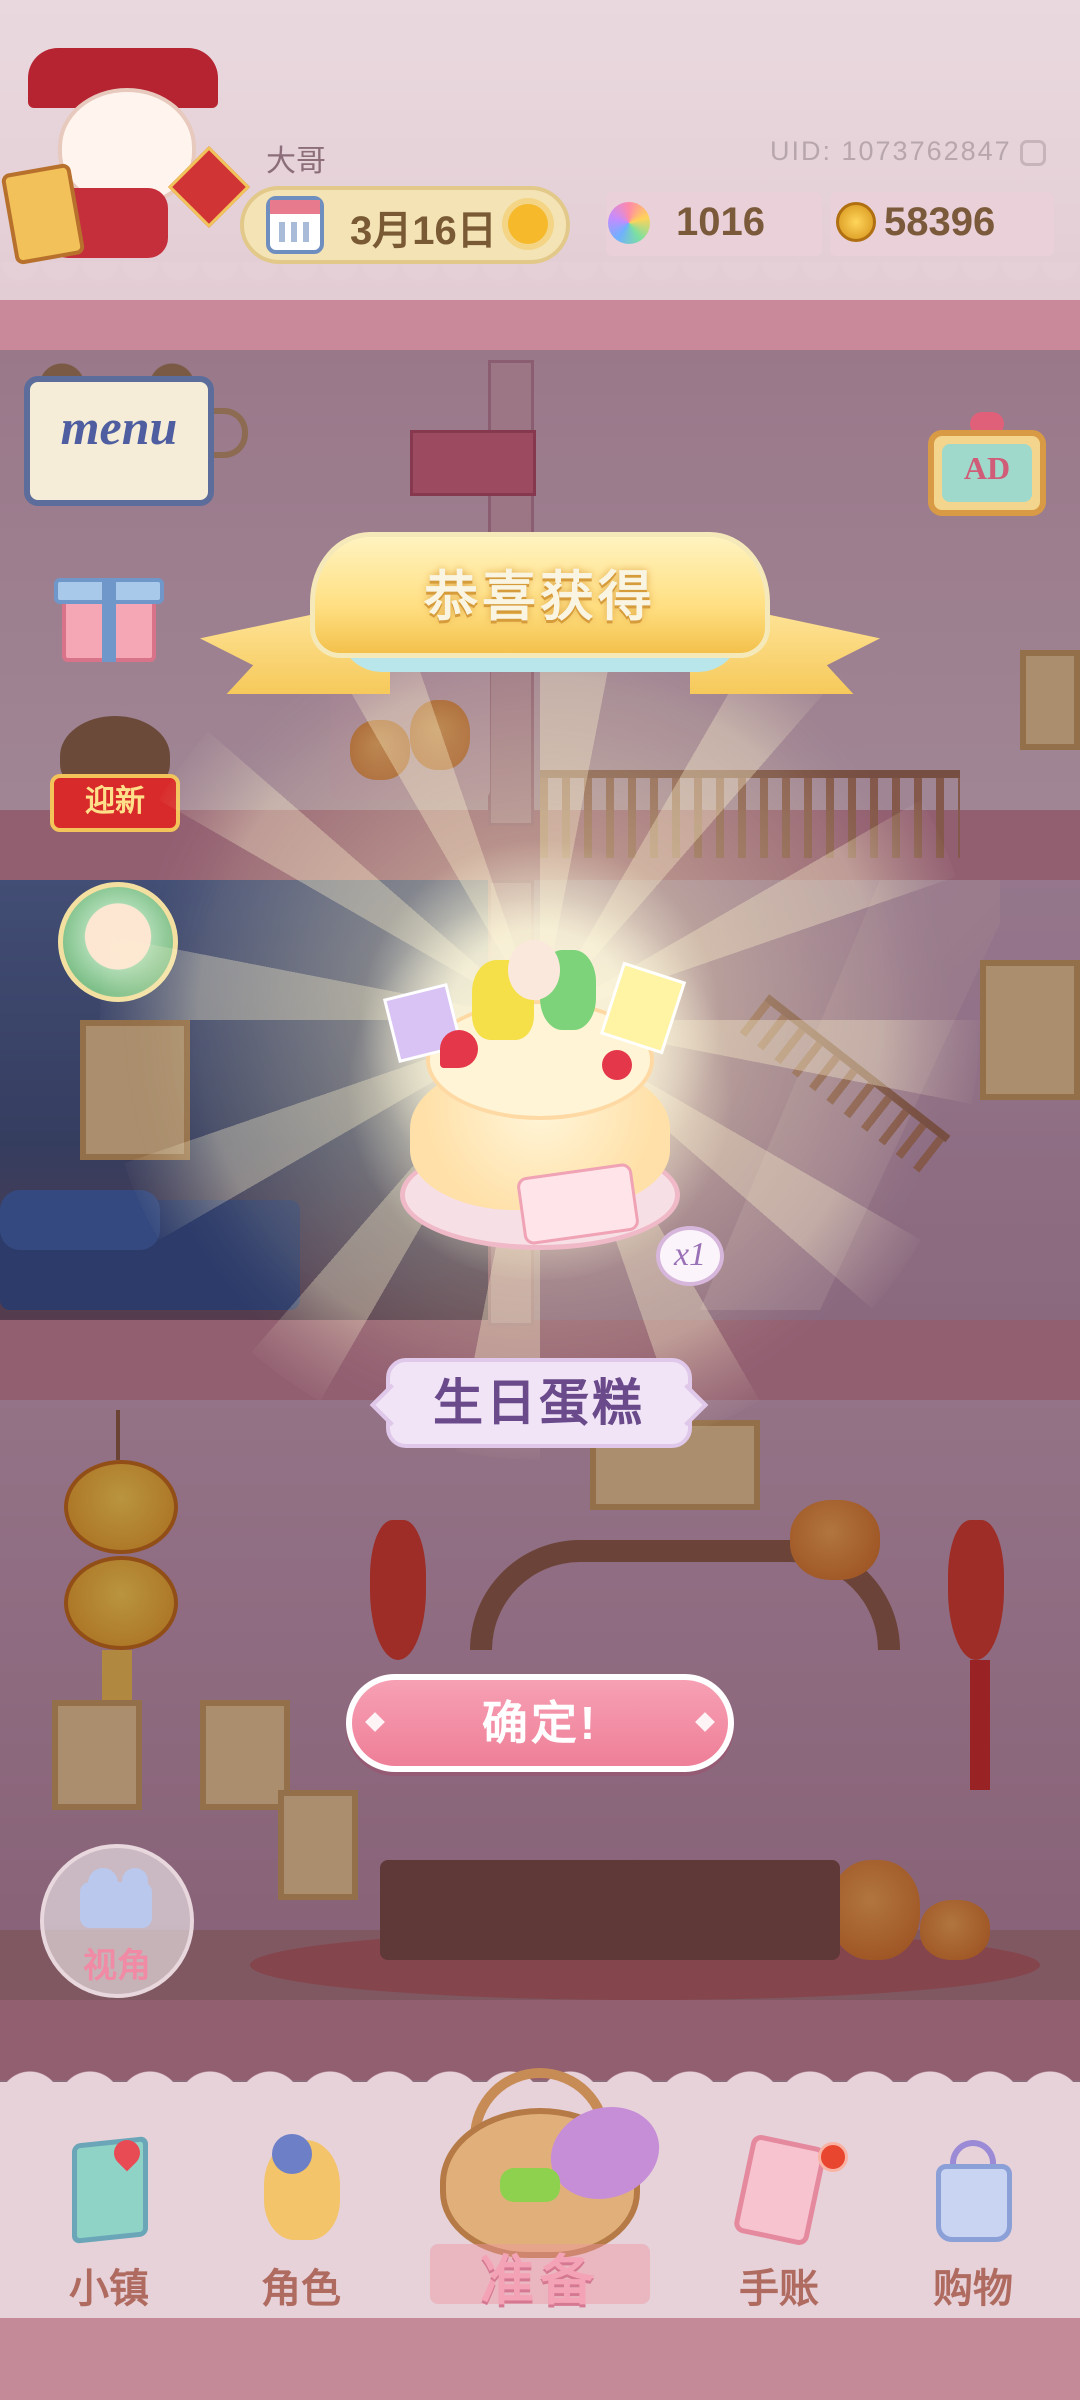  Describe the element at coordinates (540, 325) in the screenshot. I see `header-pink-band` at that location.